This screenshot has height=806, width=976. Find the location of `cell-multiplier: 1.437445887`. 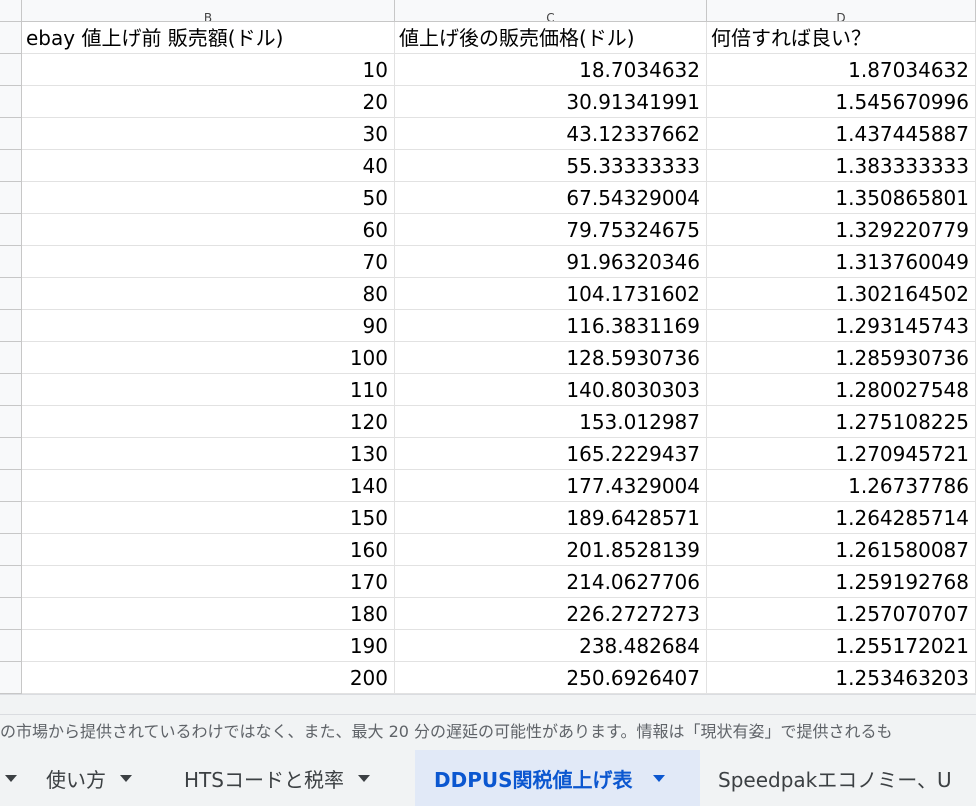

cell-multiplier: 1.437445887 is located at coordinates (841, 134).